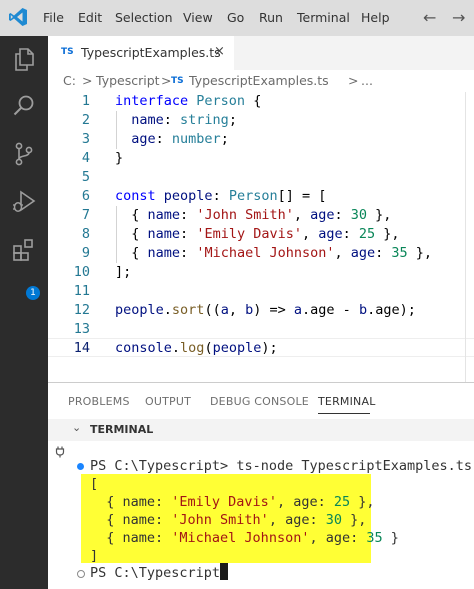 The height and width of the screenshot is (589, 474). I want to click on code-text: }, so click(119, 158).